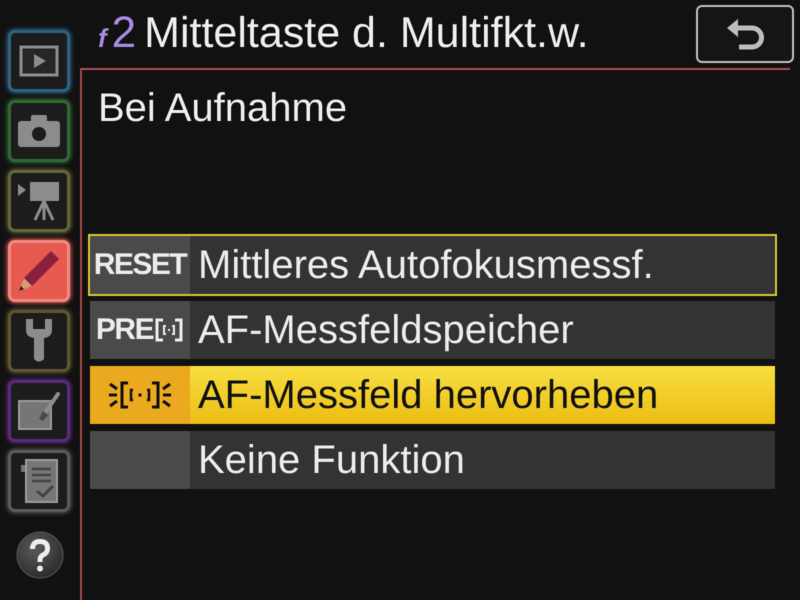 The height and width of the screenshot is (600, 800). Describe the element at coordinates (40, 555) in the screenshot. I see `help-icon` at that location.